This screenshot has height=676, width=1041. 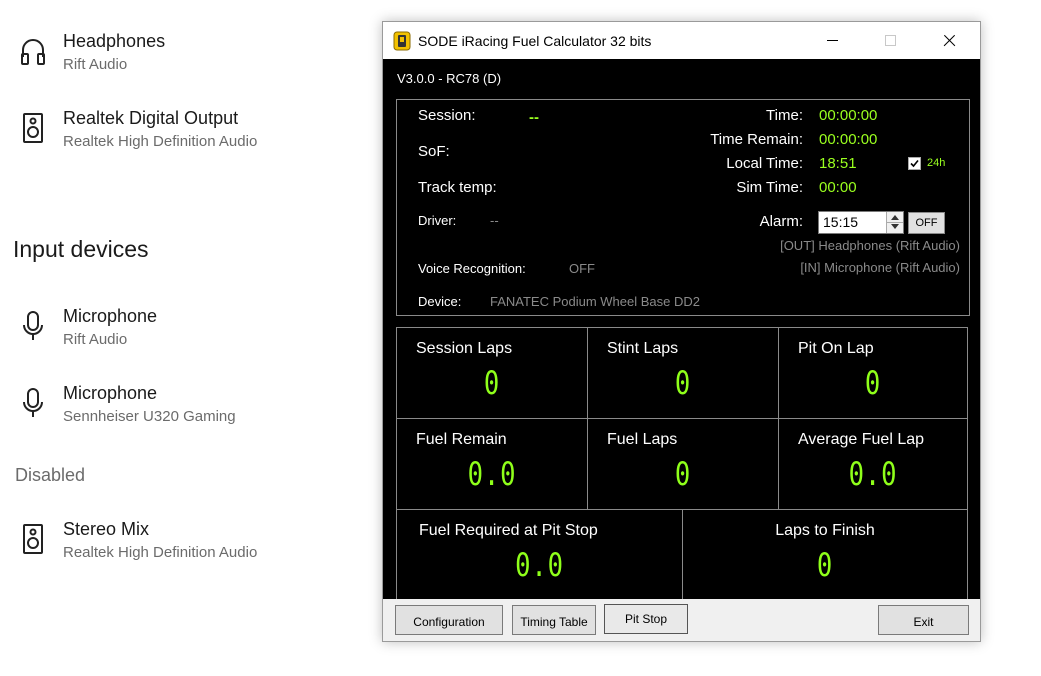 I want to click on fuel-laps-value: 0, so click(x=683, y=474).